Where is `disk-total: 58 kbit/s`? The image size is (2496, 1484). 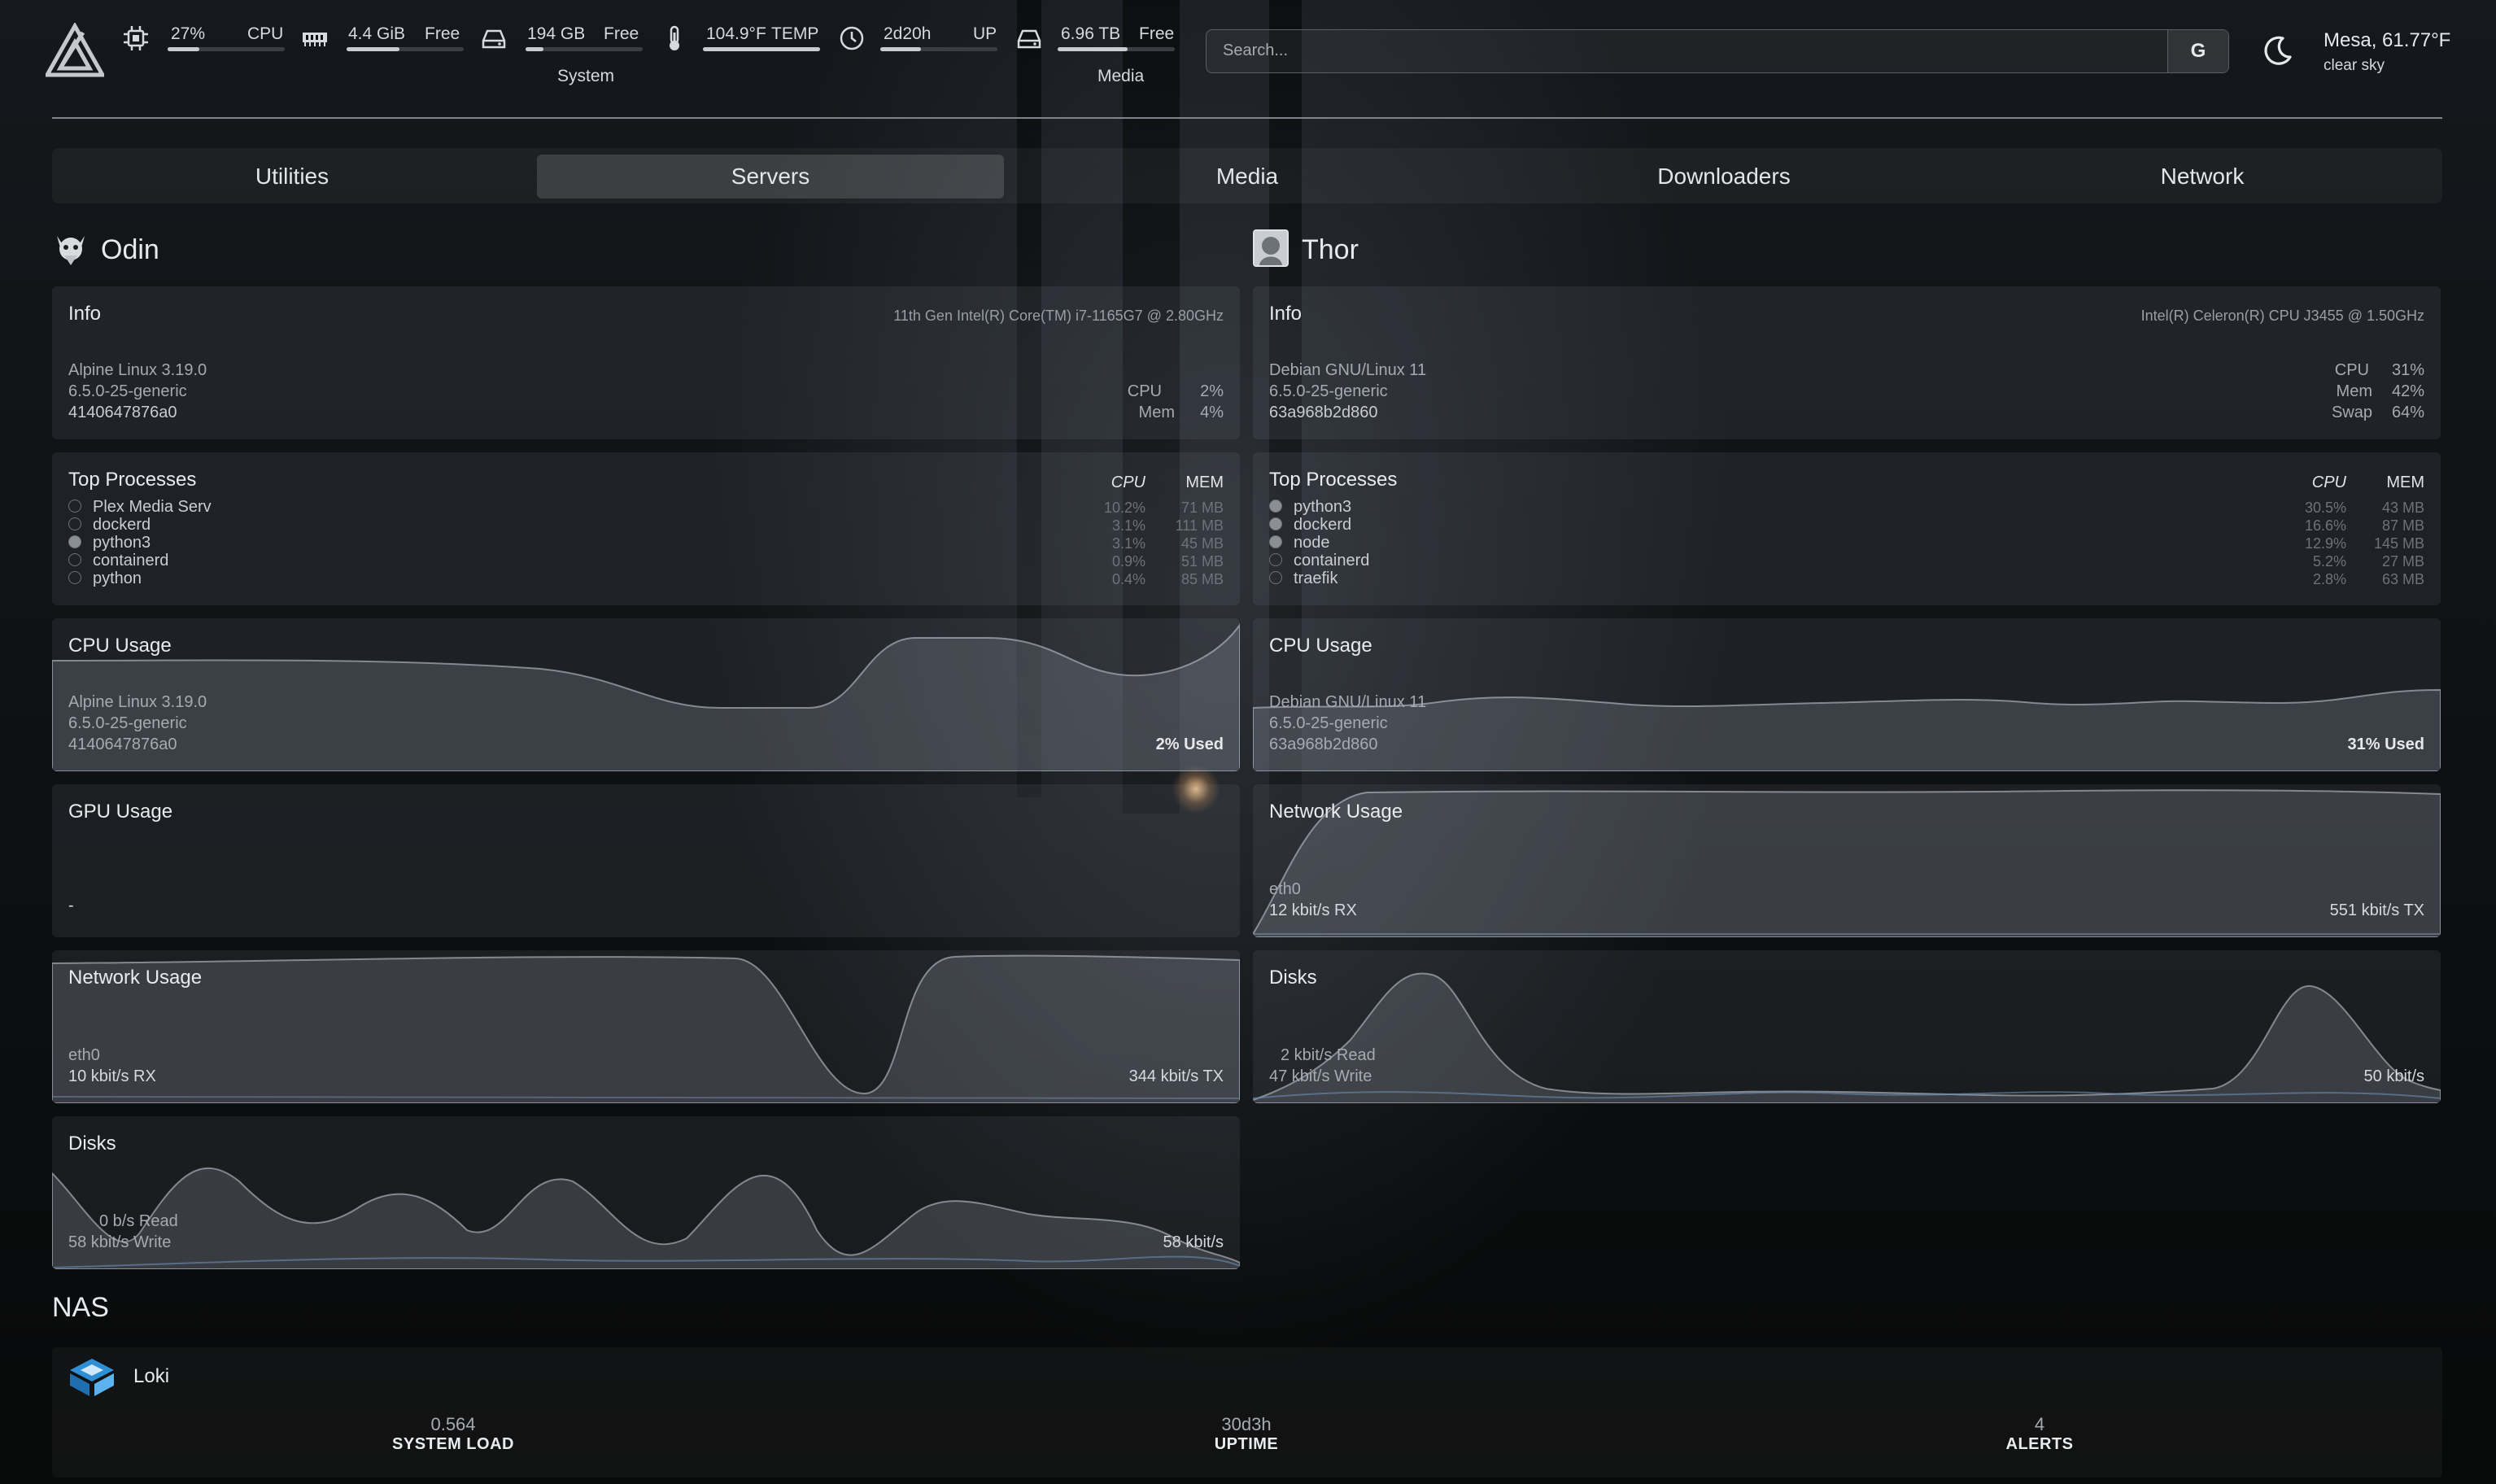 disk-total: 58 kbit/s is located at coordinates (1194, 1242).